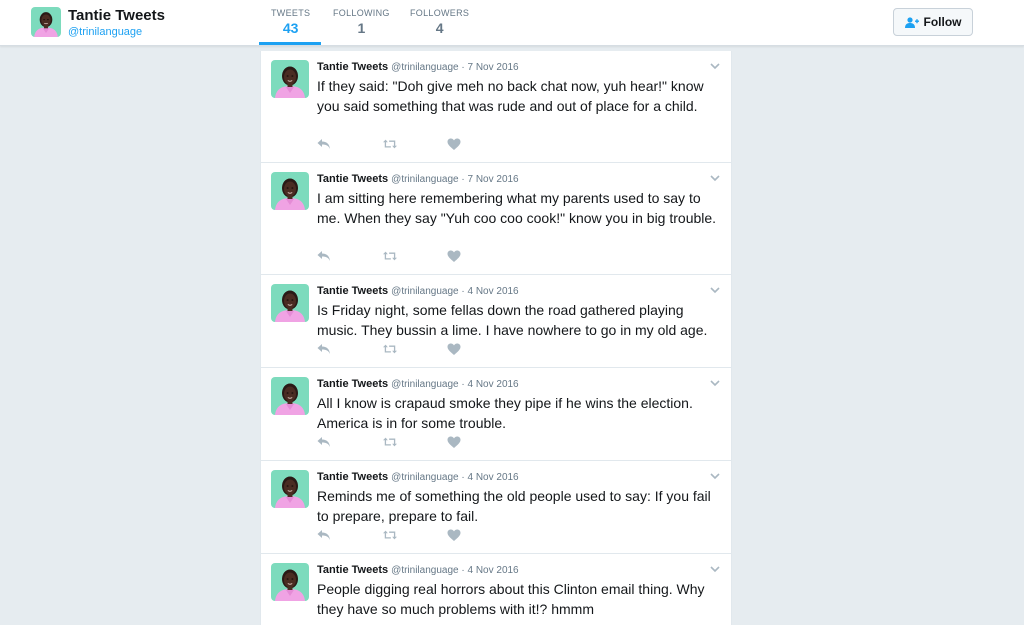  Describe the element at coordinates (105, 32) in the screenshot. I see `profile-handle: @trinilanguage` at that location.